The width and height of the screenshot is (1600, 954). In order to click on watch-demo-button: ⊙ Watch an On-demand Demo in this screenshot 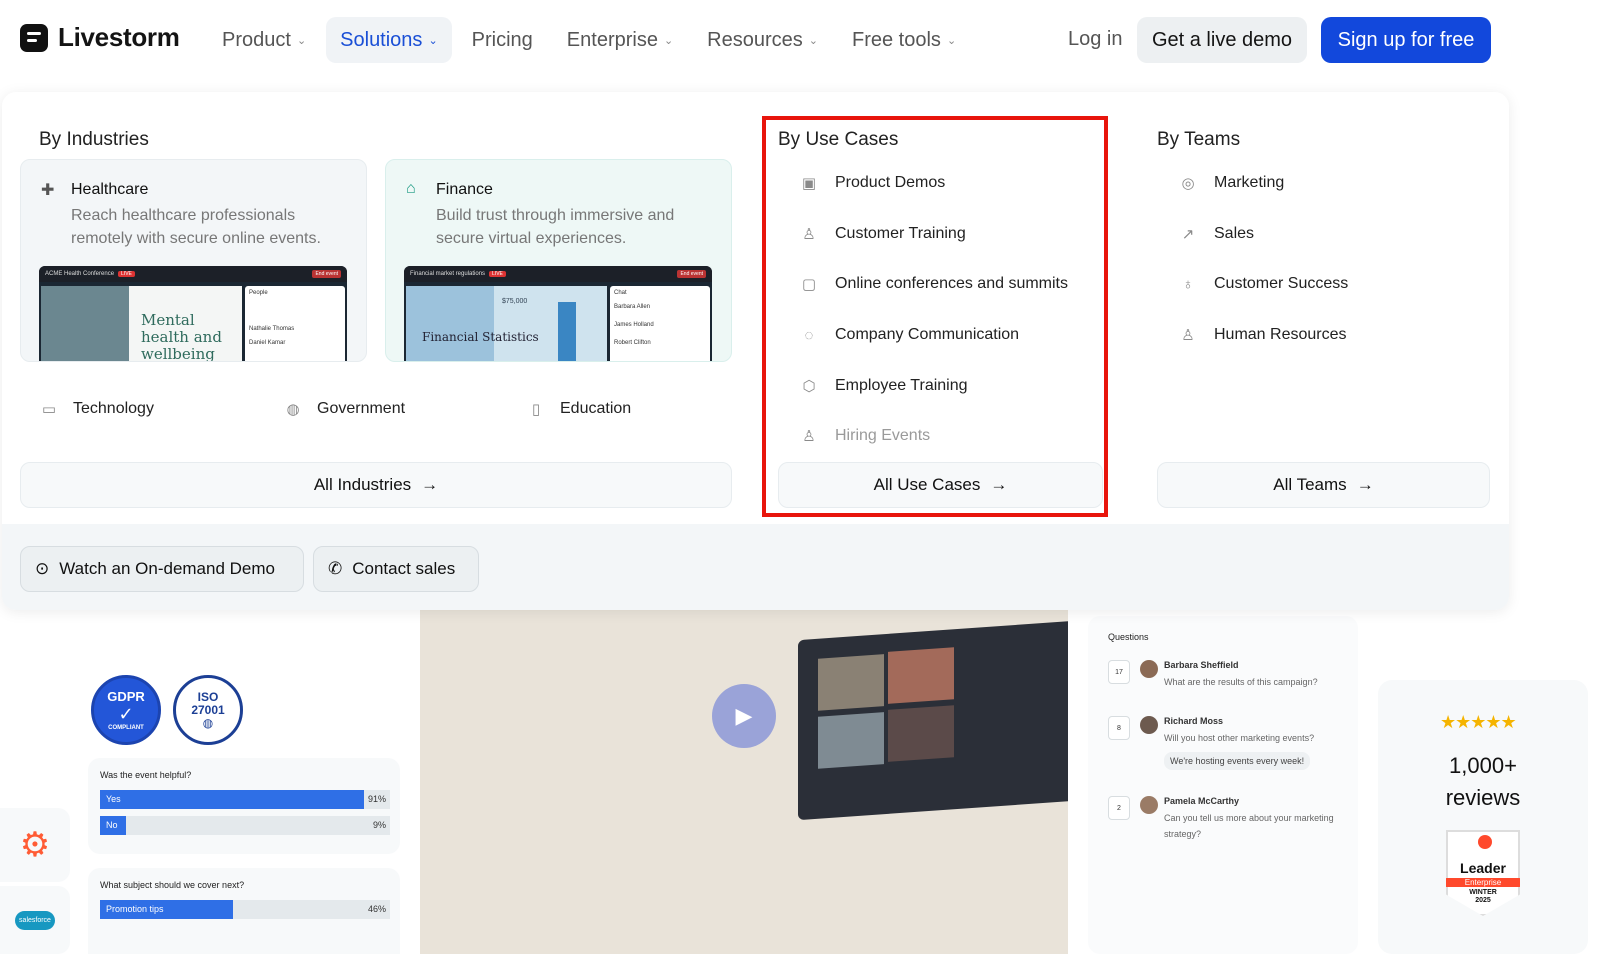, I will do `click(162, 569)`.